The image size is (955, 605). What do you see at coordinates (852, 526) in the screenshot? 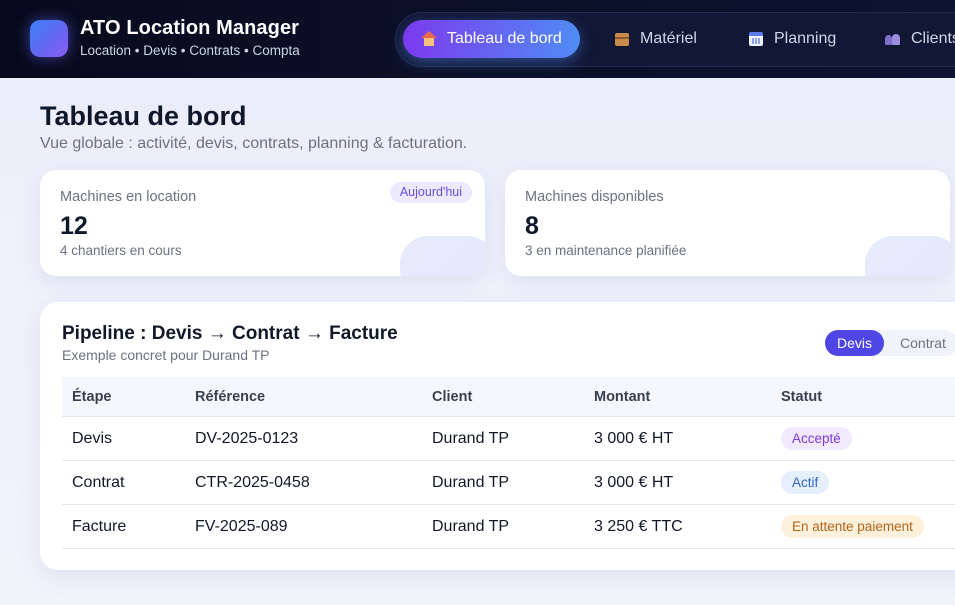
I see `status-badge: En attente paiement` at bounding box center [852, 526].